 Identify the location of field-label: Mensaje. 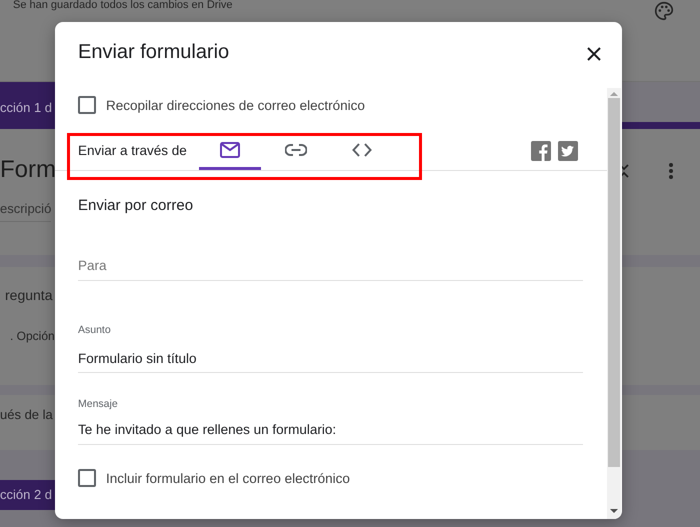
(98, 404).